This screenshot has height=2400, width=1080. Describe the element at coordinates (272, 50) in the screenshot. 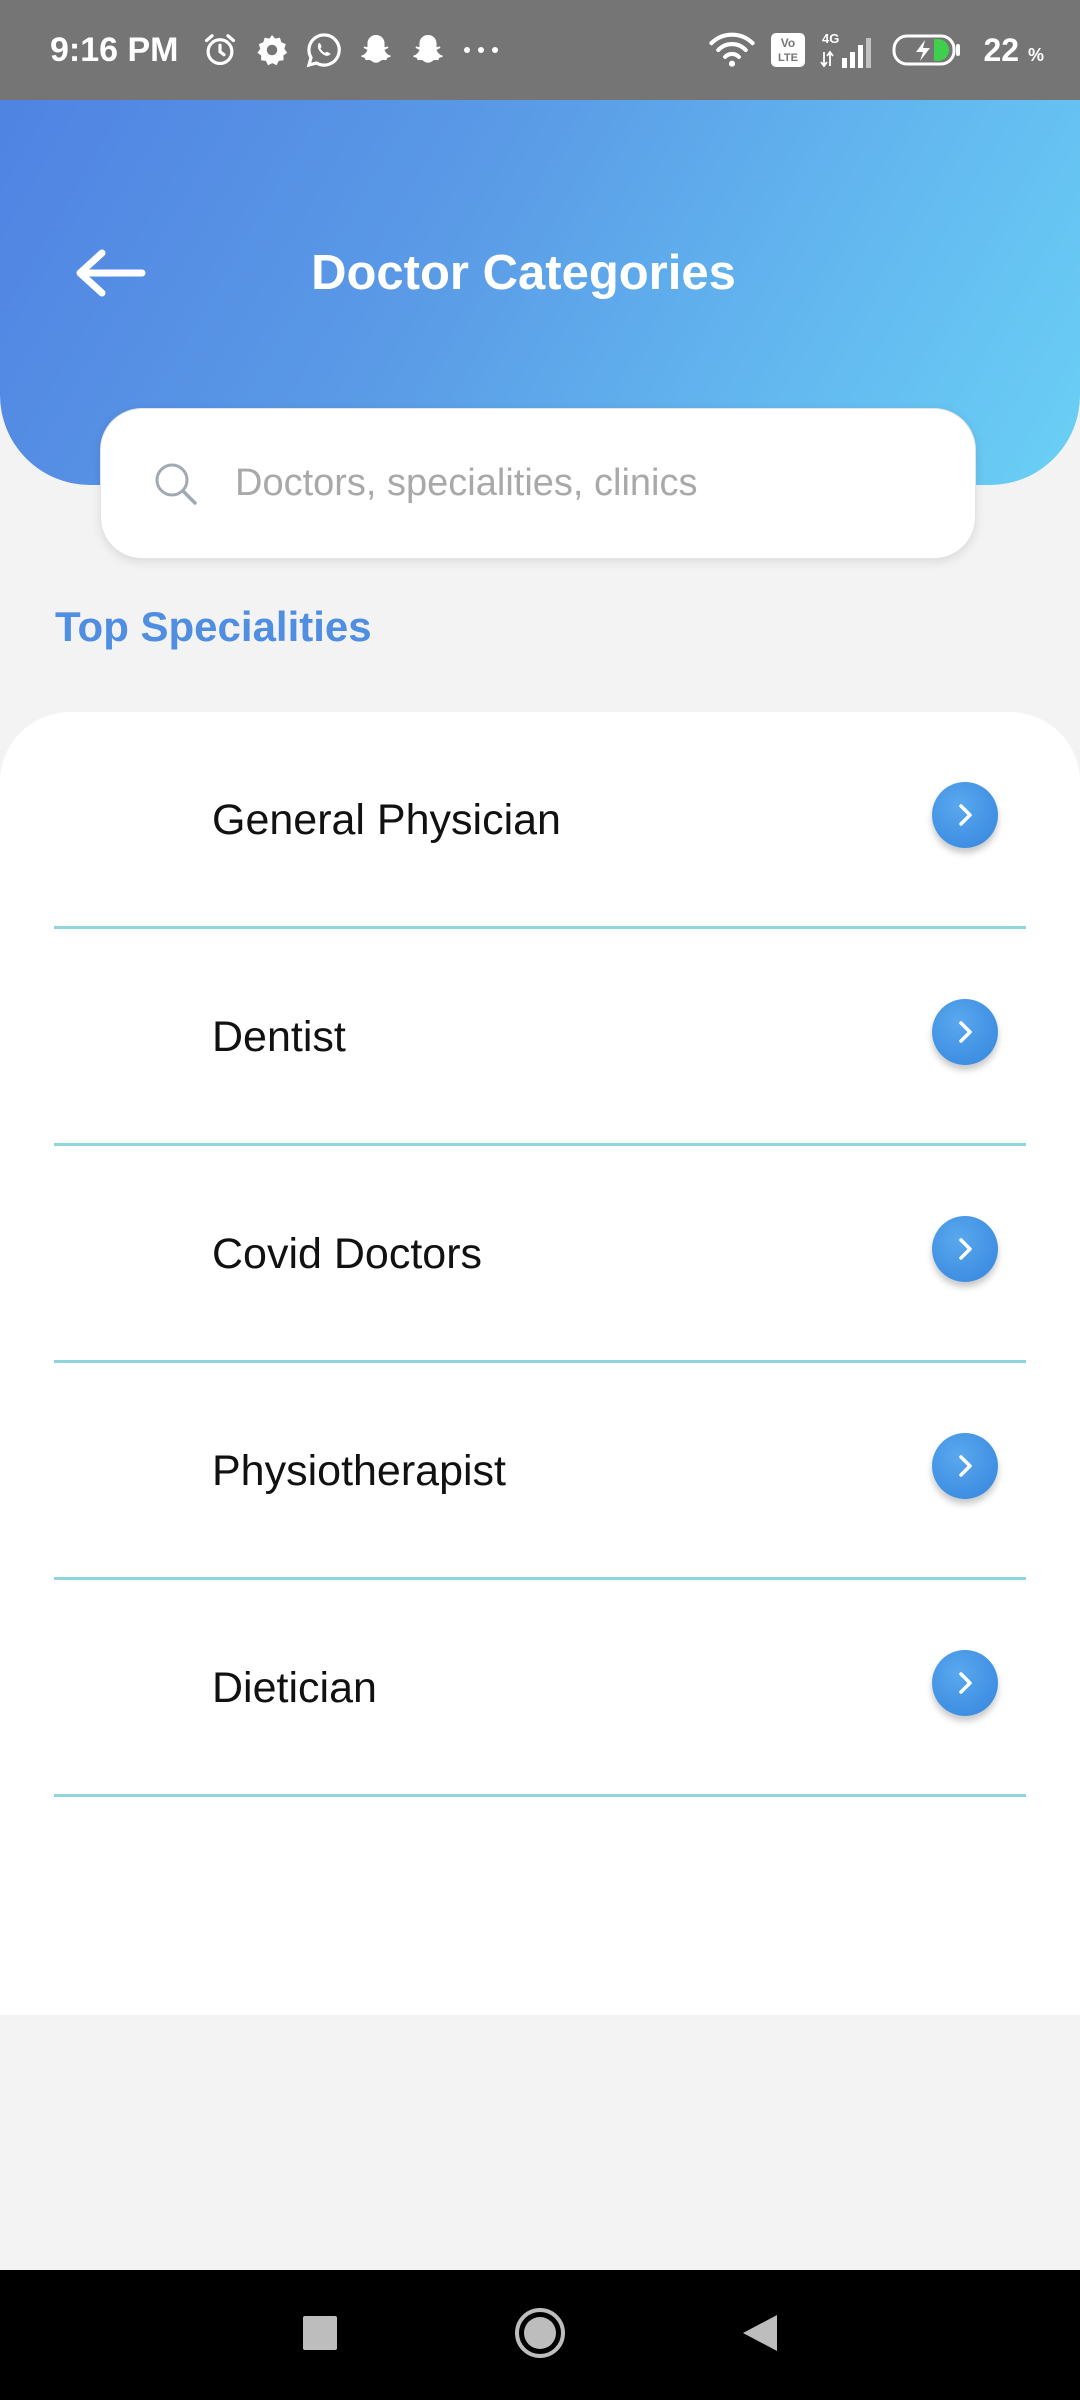

I see `settings-icon` at that location.